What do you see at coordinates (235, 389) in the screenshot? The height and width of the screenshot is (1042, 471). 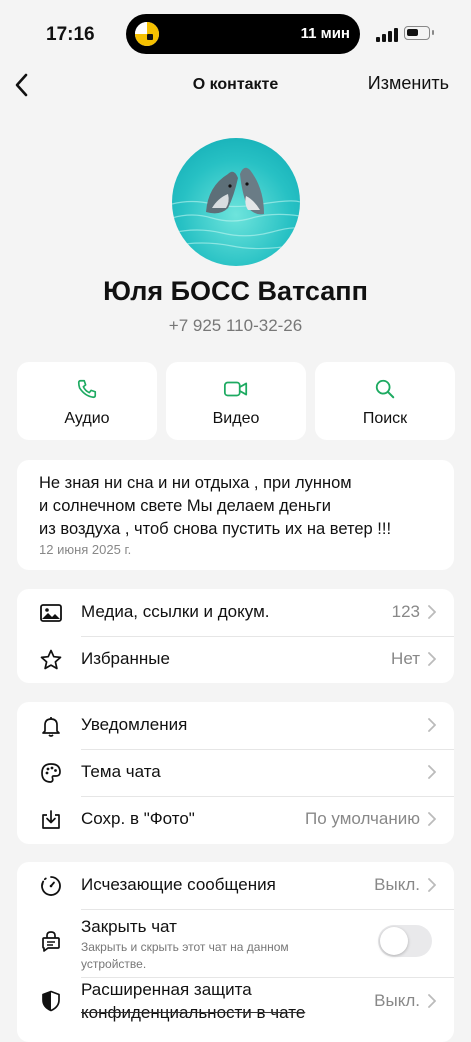 I see `video-icon` at bounding box center [235, 389].